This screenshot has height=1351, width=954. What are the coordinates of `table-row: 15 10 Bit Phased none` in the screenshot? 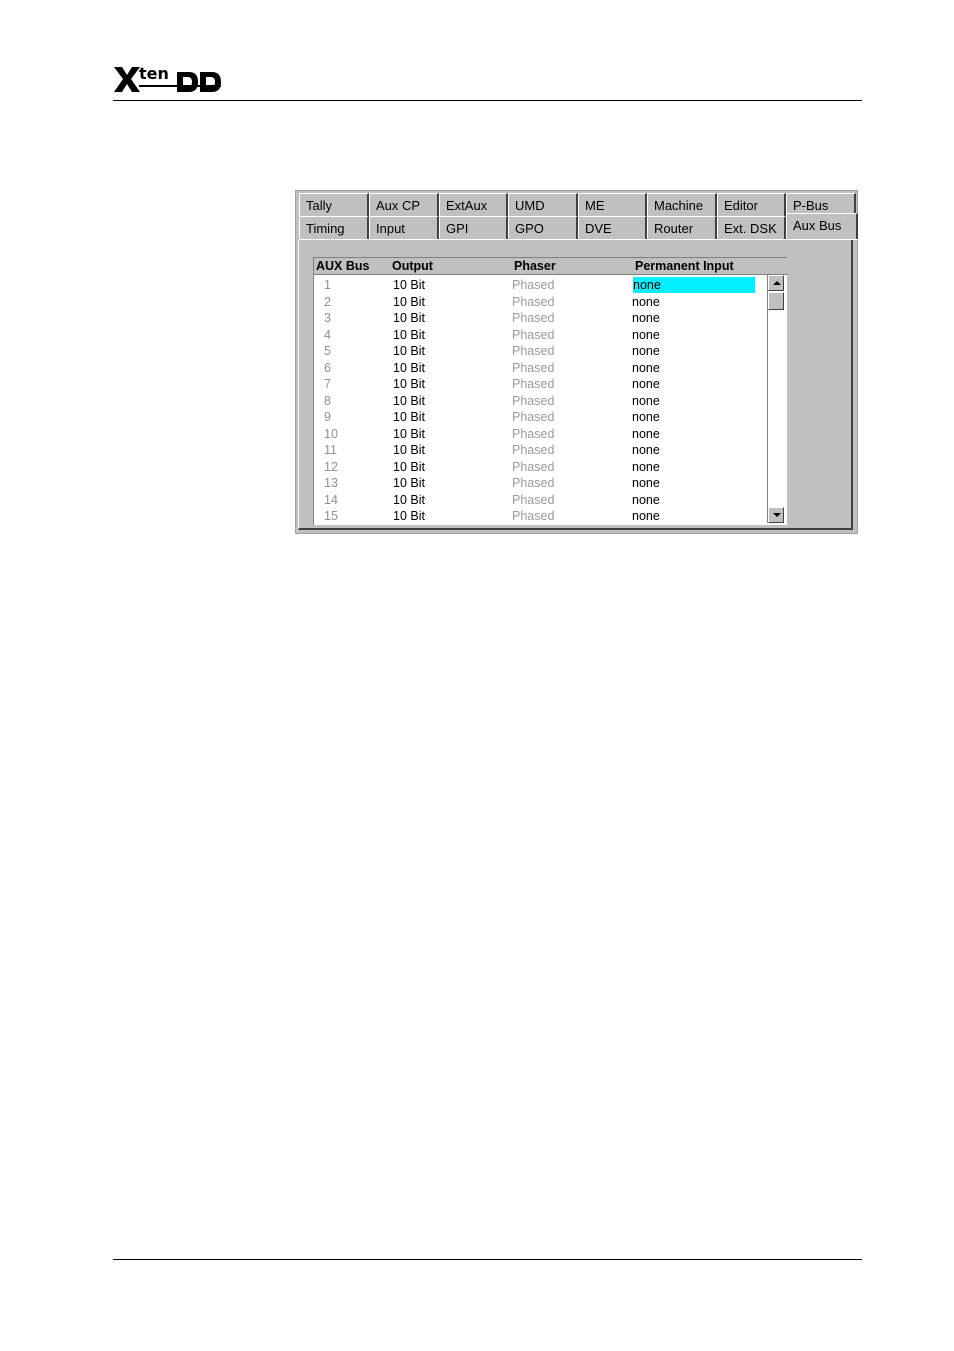 It's located at (541, 516).